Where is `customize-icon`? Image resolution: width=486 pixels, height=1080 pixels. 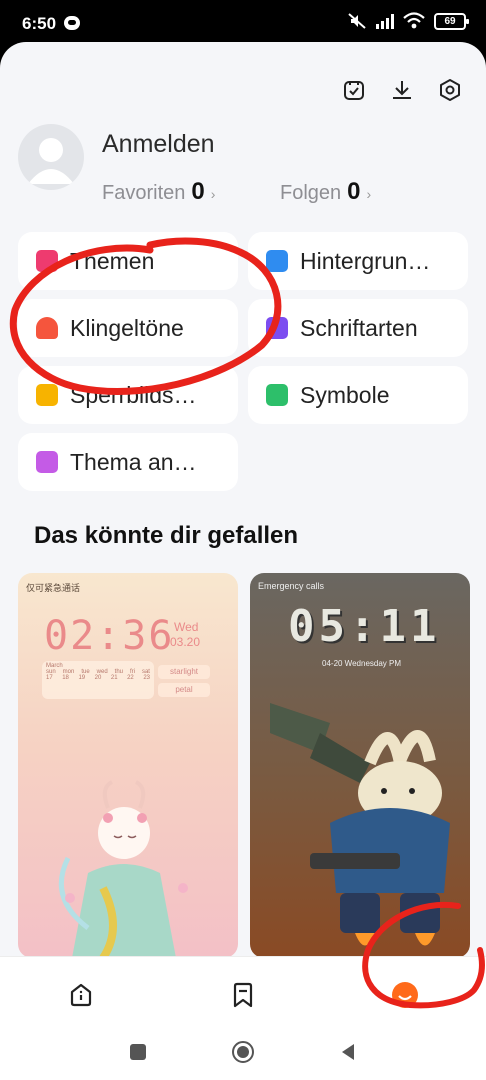 customize-icon is located at coordinates (47, 462).